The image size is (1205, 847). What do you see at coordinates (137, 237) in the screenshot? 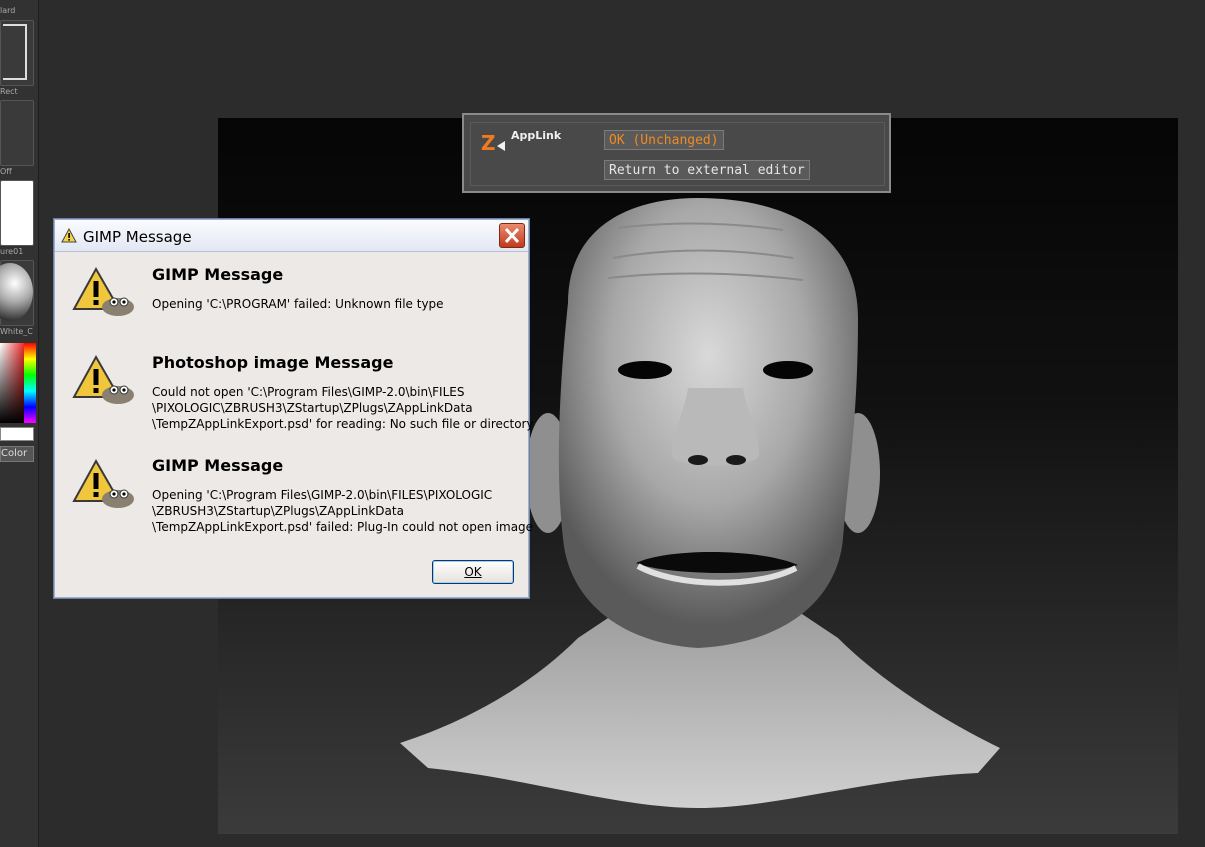
I see `dialog-title: GIMP Message` at bounding box center [137, 237].